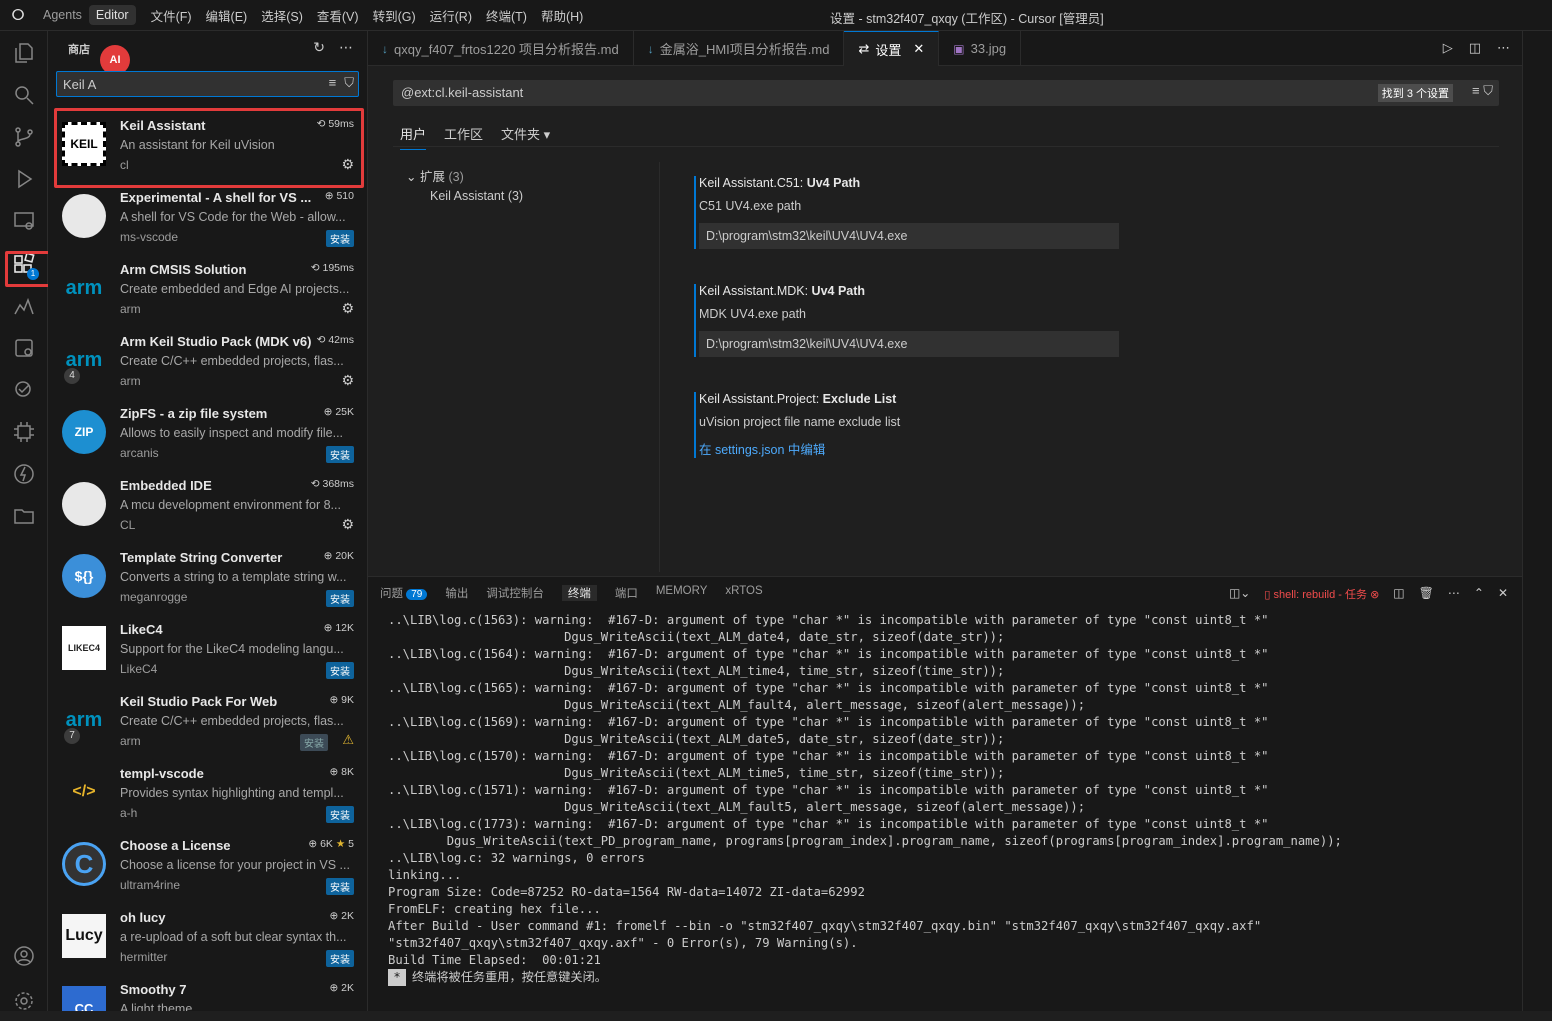 The height and width of the screenshot is (1021, 1552). What do you see at coordinates (24, 306) in the screenshot?
I see `timeline-icon` at bounding box center [24, 306].